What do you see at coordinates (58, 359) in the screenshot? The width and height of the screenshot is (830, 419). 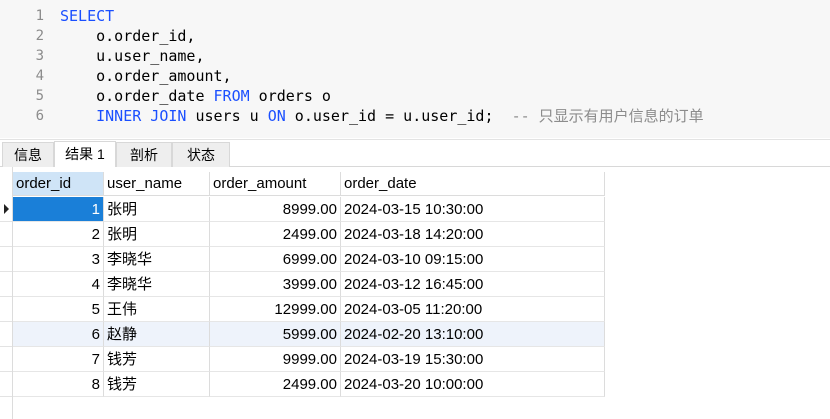 I see `cell-order-id: 7` at bounding box center [58, 359].